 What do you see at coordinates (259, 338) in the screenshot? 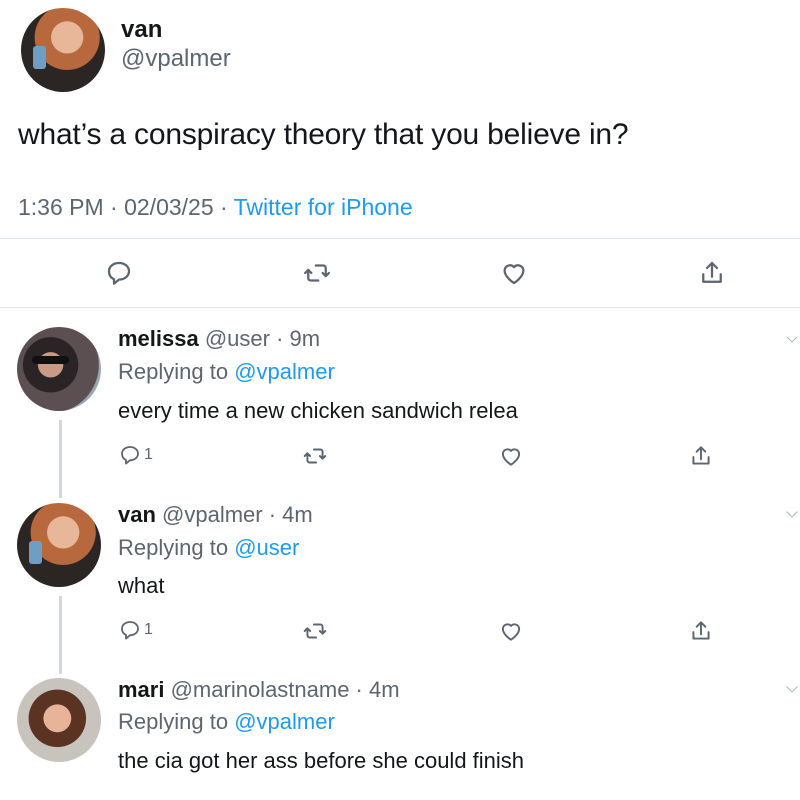
I see `reply-handle-time: @user · 9m` at bounding box center [259, 338].